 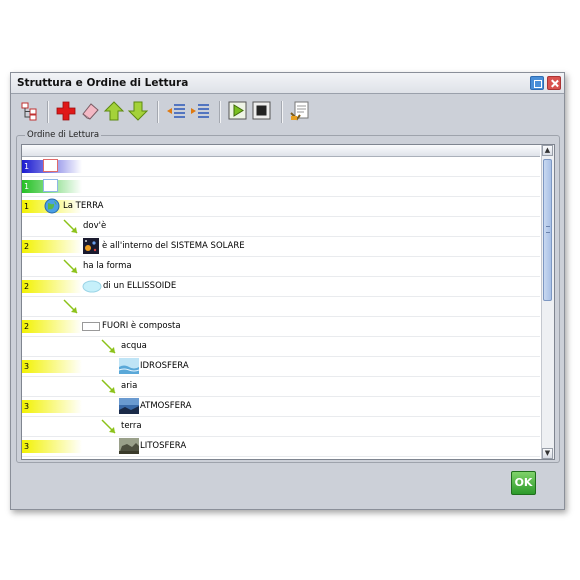 I want to click on window-title: Struttura e Ordine di Lettura, so click(x=103, y=83).